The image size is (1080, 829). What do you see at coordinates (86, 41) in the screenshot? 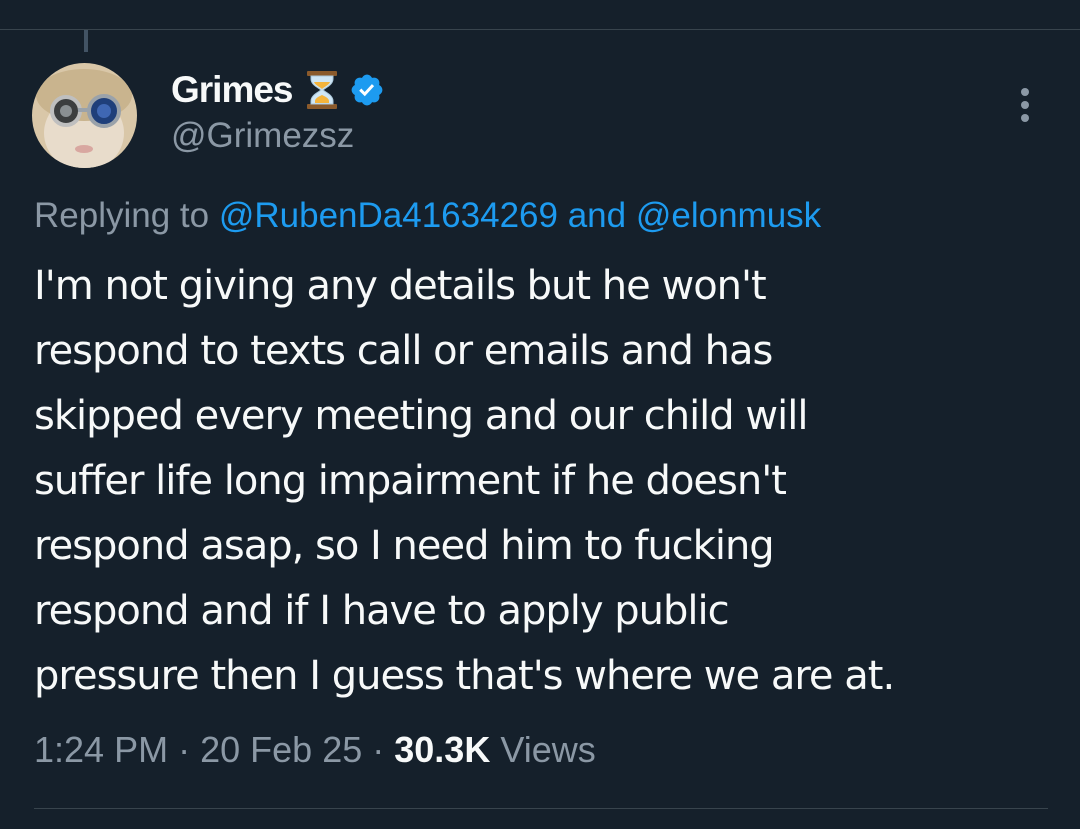
I see `thread-connector-line` at bounding box center [86, 41].